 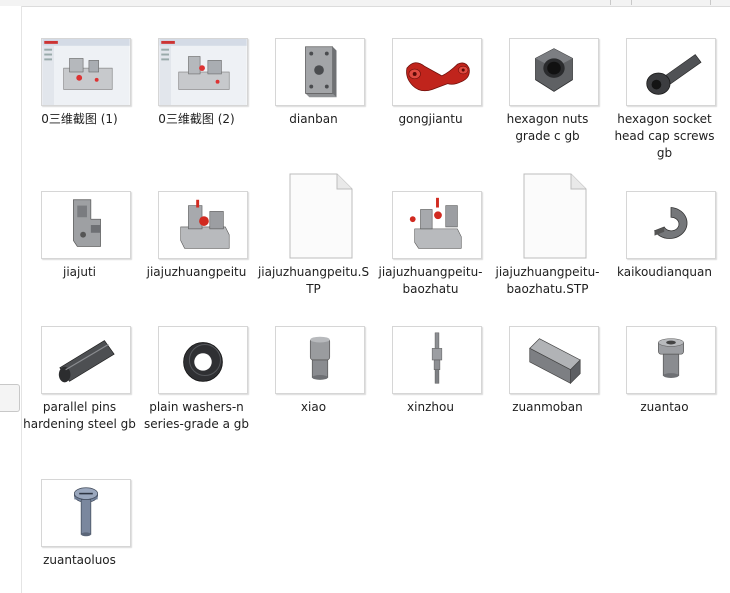 I want to click on hex-nut-icon, so click(x=554, y=72).